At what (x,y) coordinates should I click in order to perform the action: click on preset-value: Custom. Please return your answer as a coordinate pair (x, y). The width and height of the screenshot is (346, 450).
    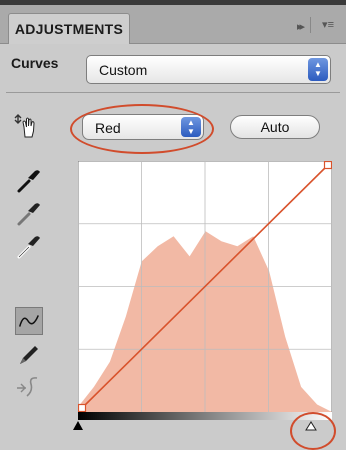
    Looking at the image, I should click on (123, 70).